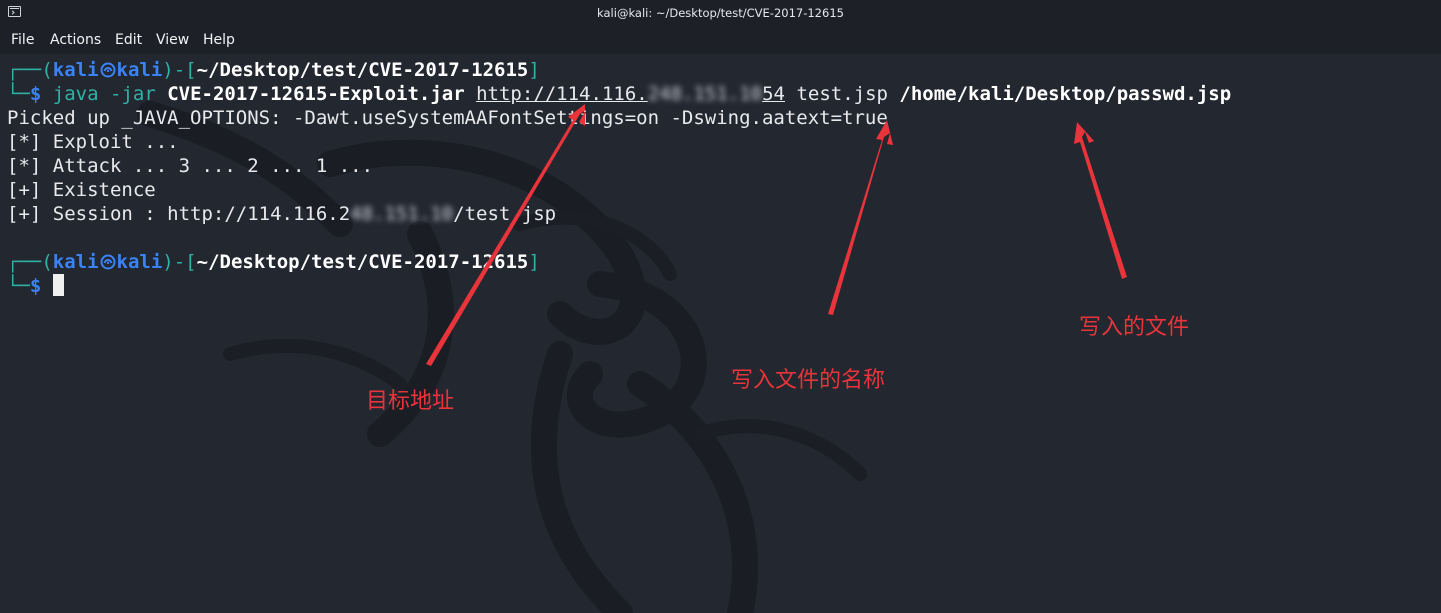 The height and width of the screenshot is (613, 1441). Describe the element at coordinates (75, 94) in the screenshot. I see `cmd-java: java` at that location.